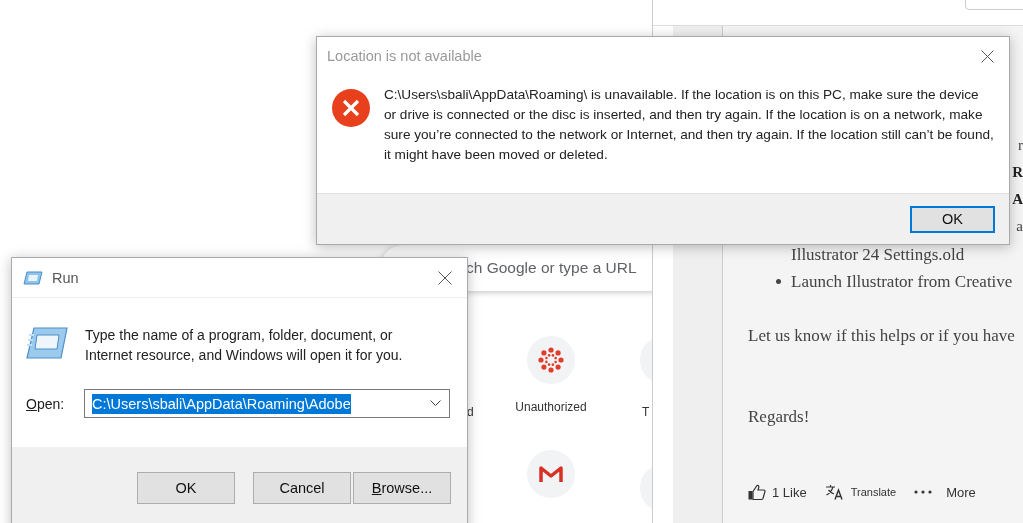 The width and height of the screenshot is (1023, 523). What do you see at coordinates (878, 255) in the screenshot?
I see `list-item-text: Illustrator 24 Settings.old` at bounding box center [878, 255].